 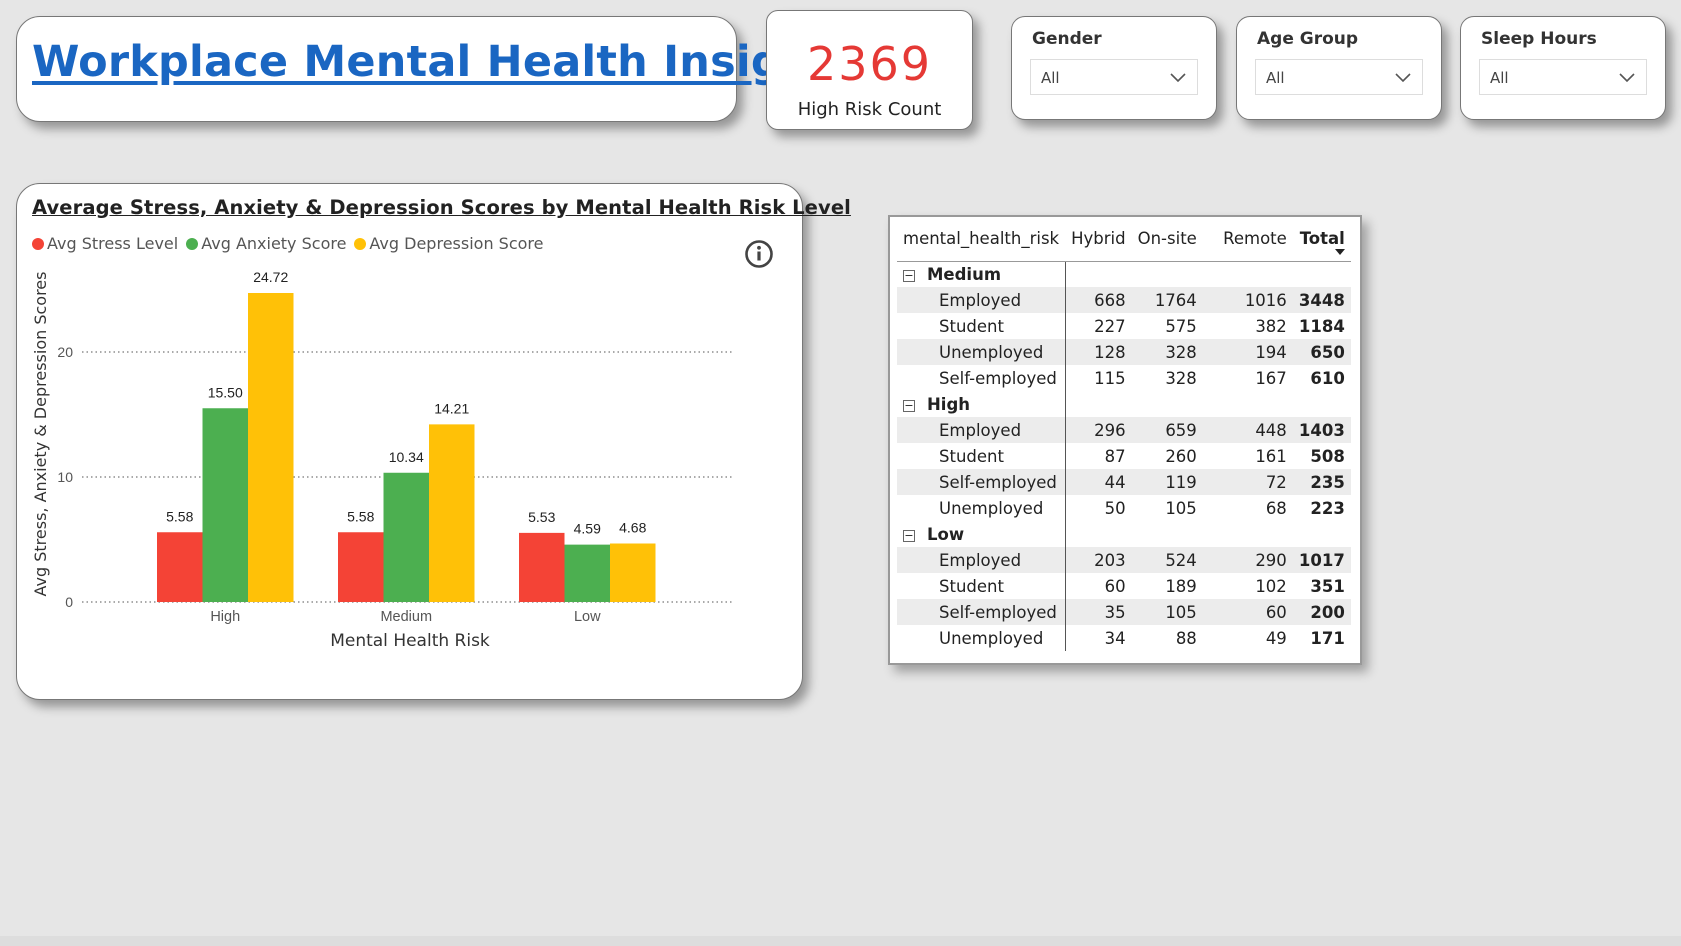 I want to click on value-cell: 328, so click(x=1181, y=378).